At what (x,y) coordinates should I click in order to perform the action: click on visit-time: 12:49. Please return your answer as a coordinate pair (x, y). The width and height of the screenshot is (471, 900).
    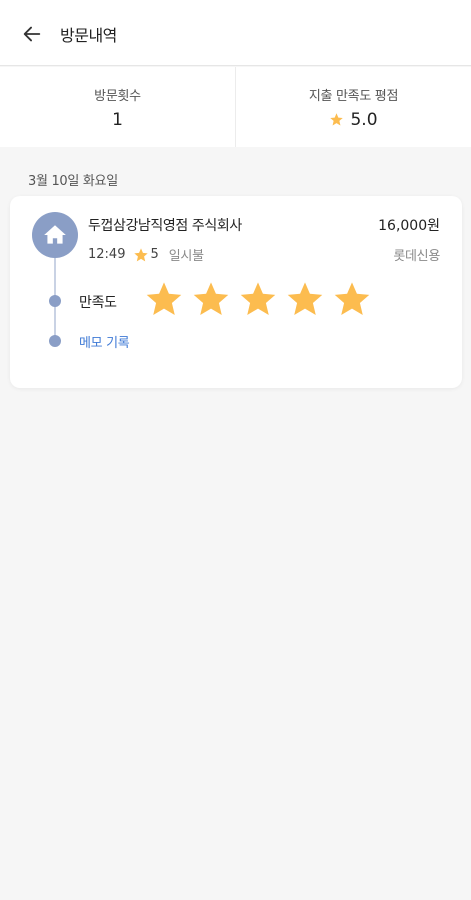
    Looking at the image, I should click on (107, 254).